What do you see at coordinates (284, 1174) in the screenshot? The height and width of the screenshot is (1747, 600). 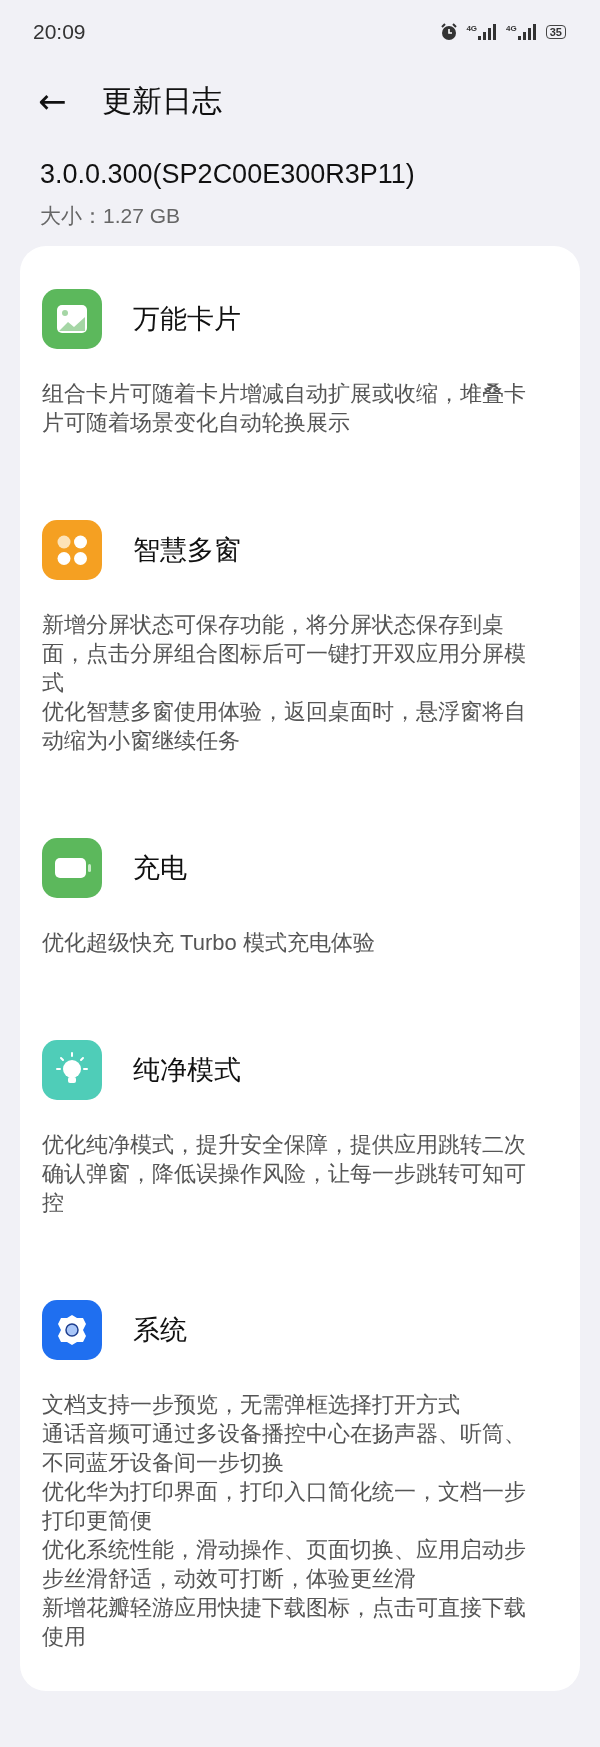 I see `change-description: 优化纯净模式，提升安全保障，提供应用跳转二次确认弹窗，降低误操作风险，让每一步跳转可知可控` at bounding box center [284, 1174].